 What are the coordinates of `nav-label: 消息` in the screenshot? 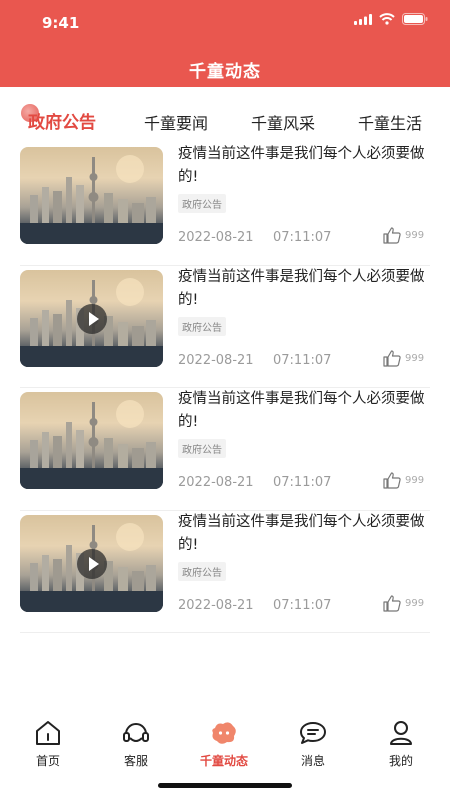 It's located at (312, 761).